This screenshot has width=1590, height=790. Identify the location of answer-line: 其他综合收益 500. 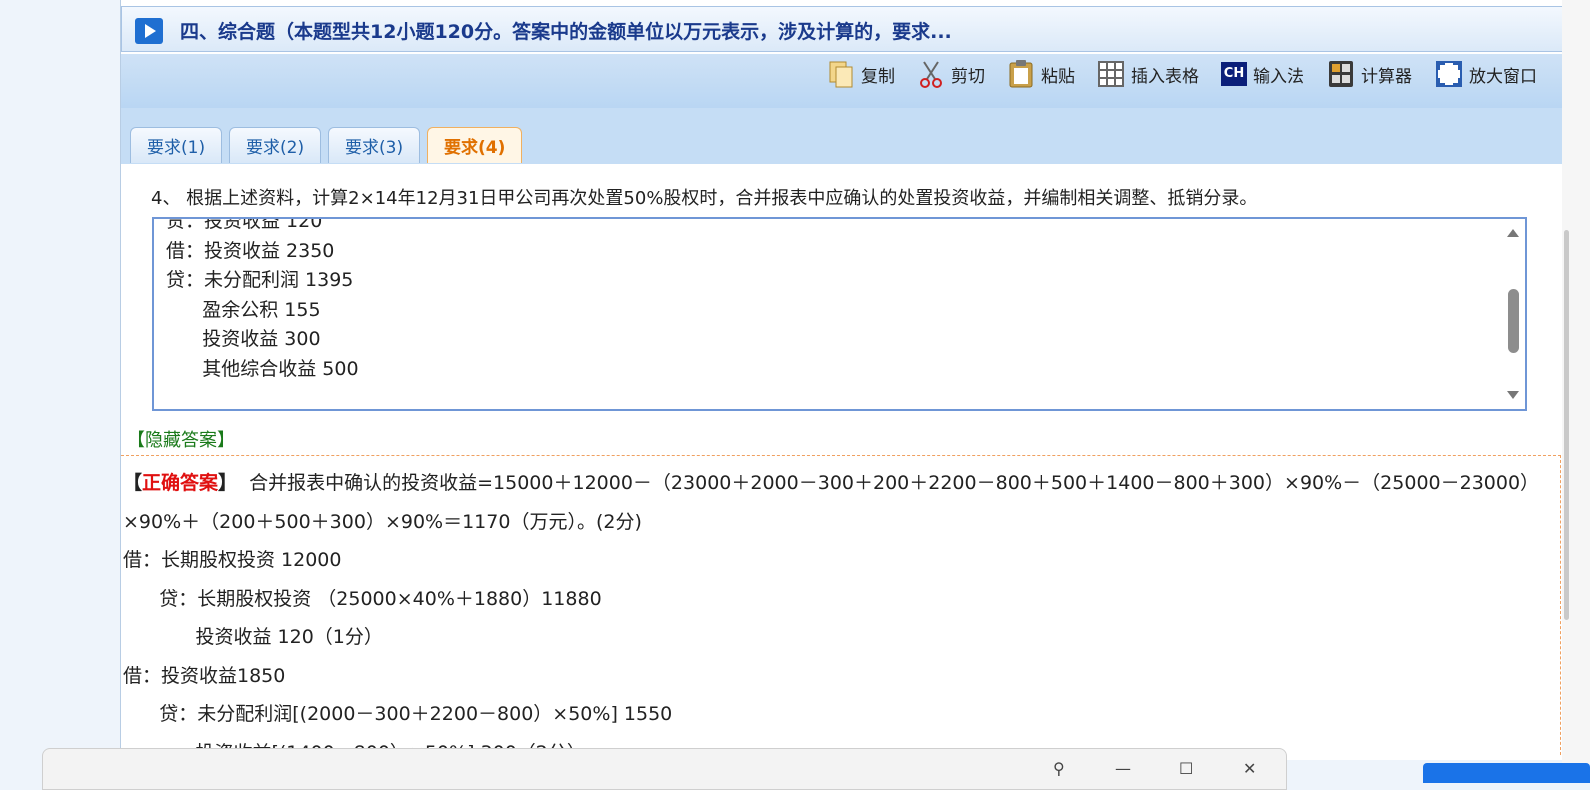
(262, 368).